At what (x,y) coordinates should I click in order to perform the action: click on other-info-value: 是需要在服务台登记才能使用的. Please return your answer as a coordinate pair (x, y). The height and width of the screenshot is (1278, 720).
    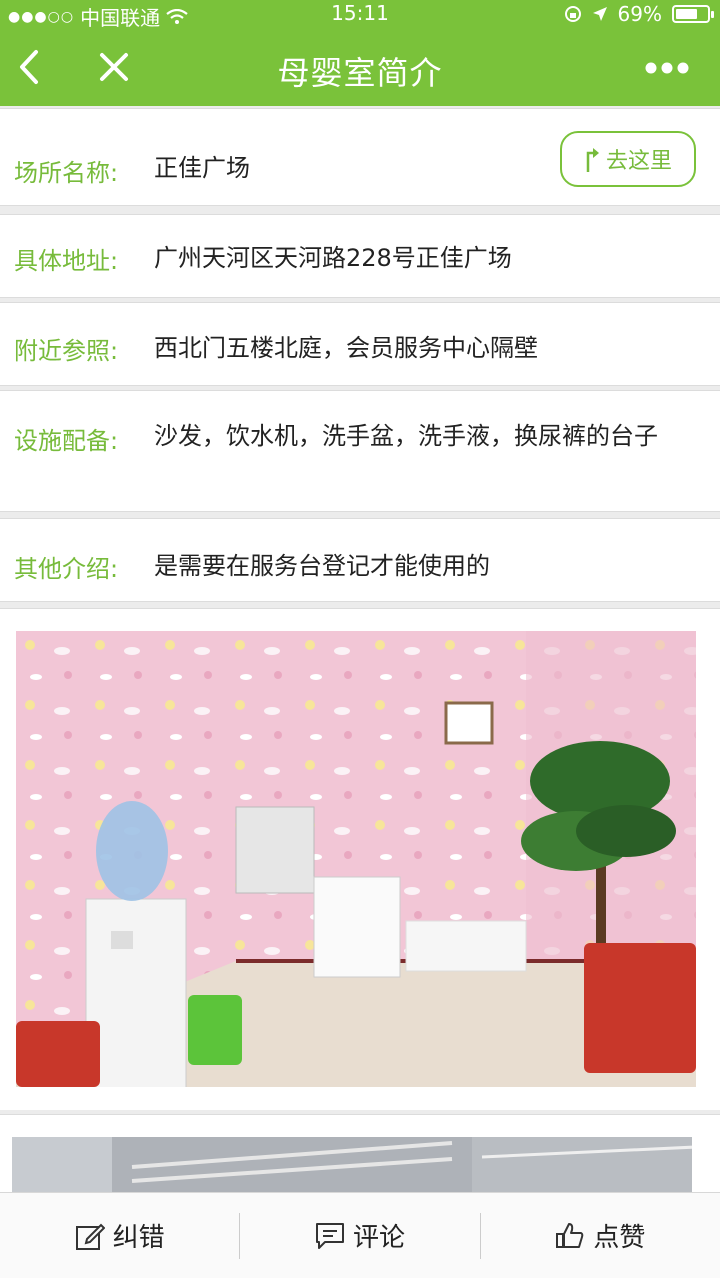
    Looking at the image, I should click on (322, 566).